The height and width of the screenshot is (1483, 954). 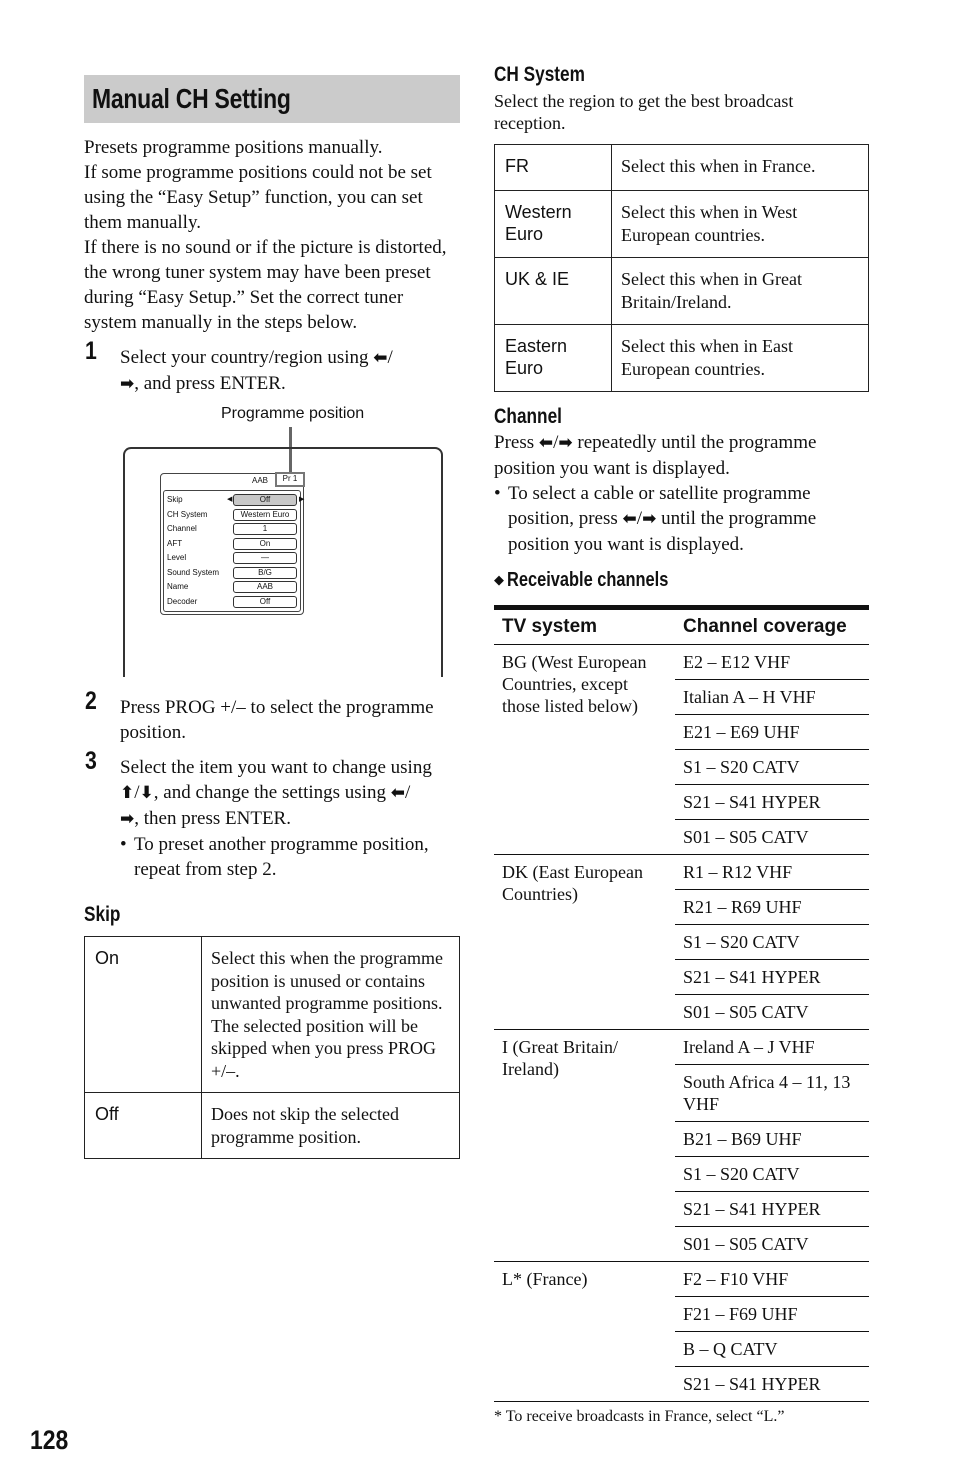 What do you see at coordinates (193, 572) in the screenshot?
I see `osd-label: Sound System` at bounding box center [193, 572].